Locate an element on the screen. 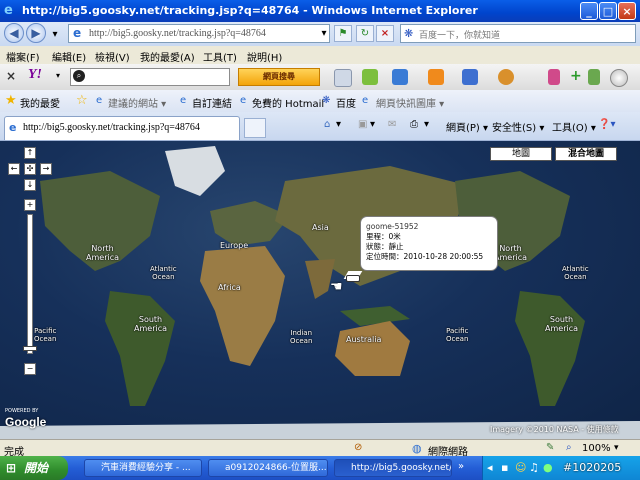  home-icon: ⌂ is located at coordinates (327, 124).